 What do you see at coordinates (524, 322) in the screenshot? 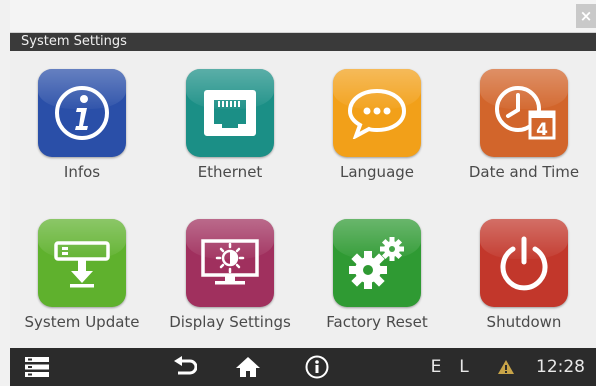
I see `tile-label: Shutdown` at bounding box center [524, 322].